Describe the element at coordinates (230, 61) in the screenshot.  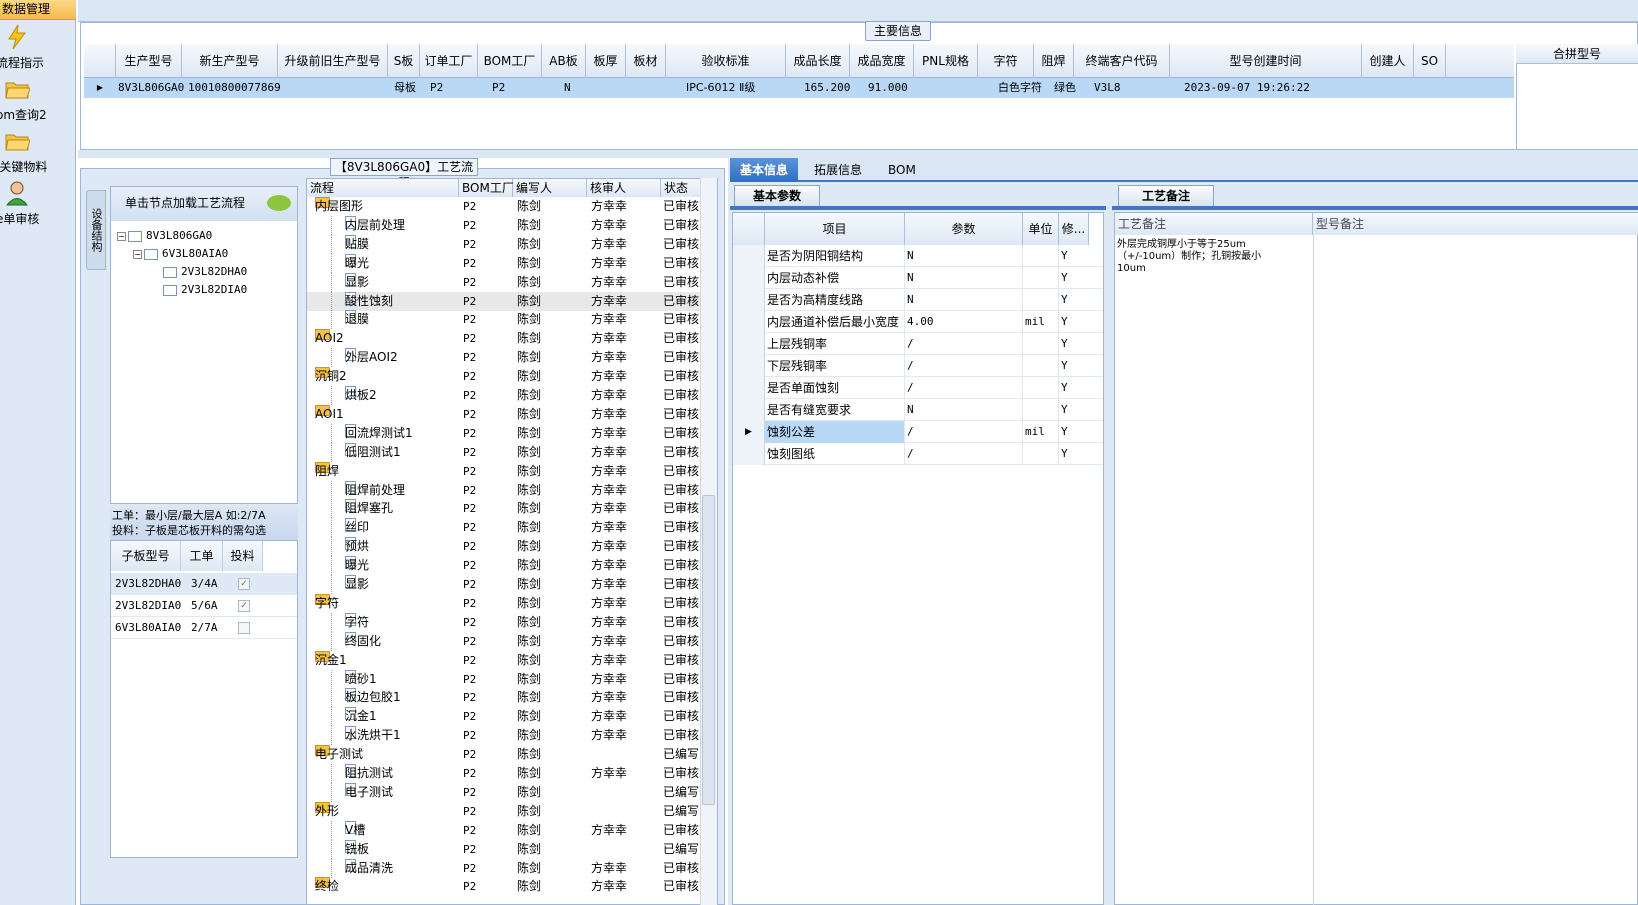
I see `col-header: 新生产型号` at that location.